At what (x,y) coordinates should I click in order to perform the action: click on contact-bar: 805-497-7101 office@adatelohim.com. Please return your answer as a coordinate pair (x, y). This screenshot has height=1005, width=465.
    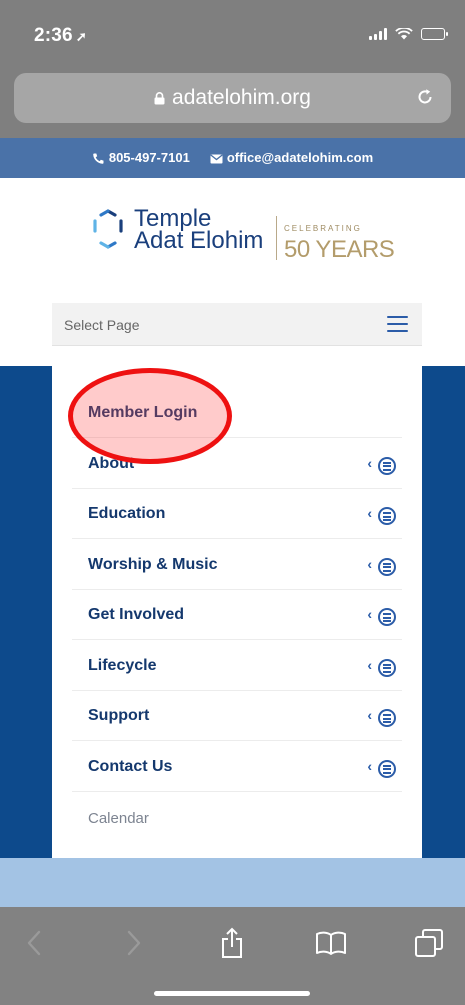
    Looking at the image, I should click on (232, 158).